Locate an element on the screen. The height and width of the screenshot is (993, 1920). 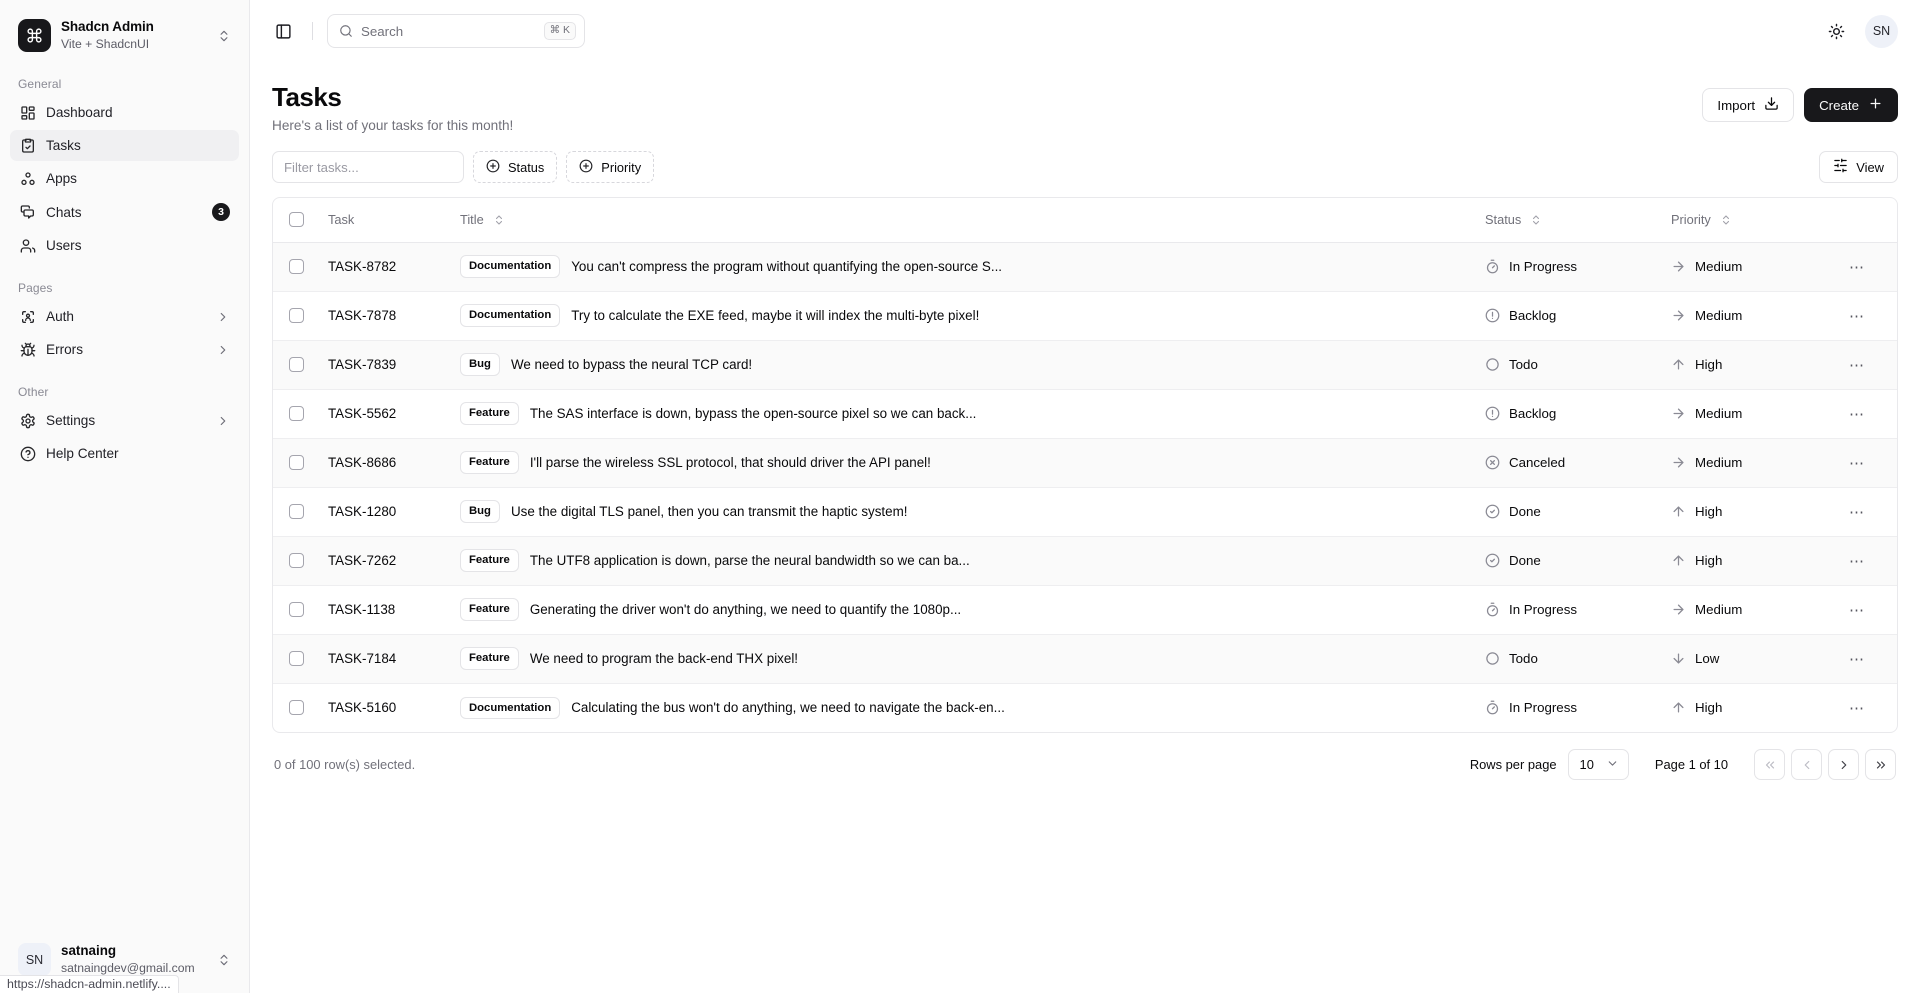
row-status-cell: In Progress is located at coordinates (1566, 266).